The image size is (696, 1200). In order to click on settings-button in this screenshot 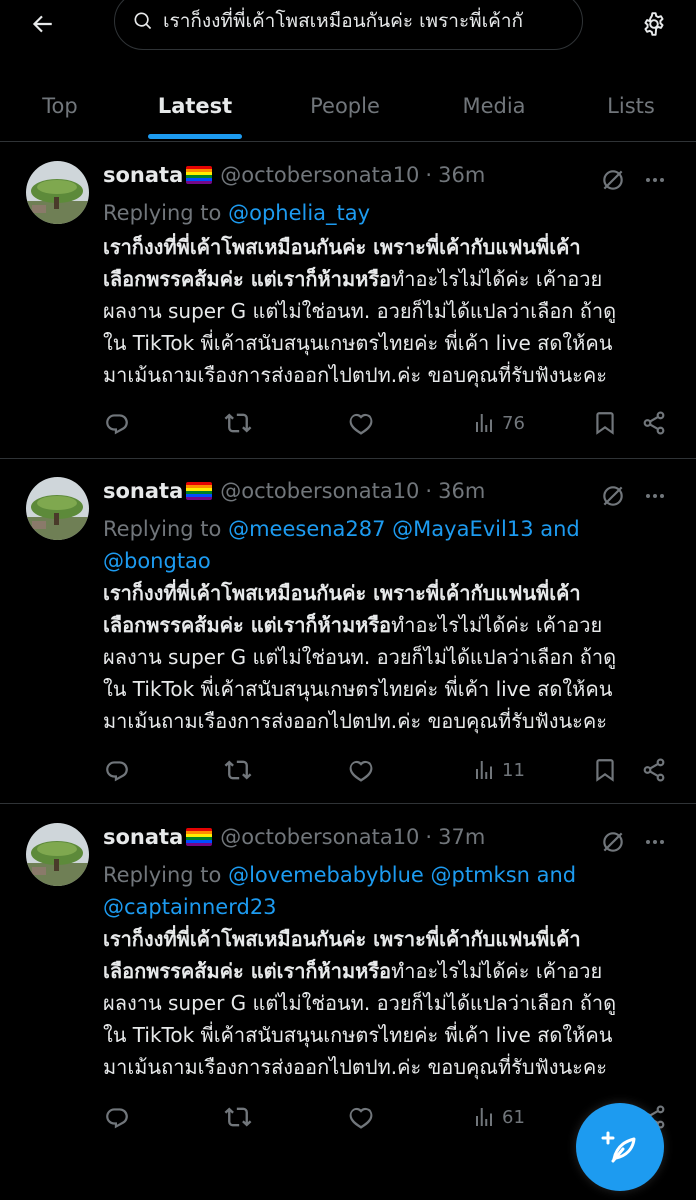, I will do `click(654, 24)`.